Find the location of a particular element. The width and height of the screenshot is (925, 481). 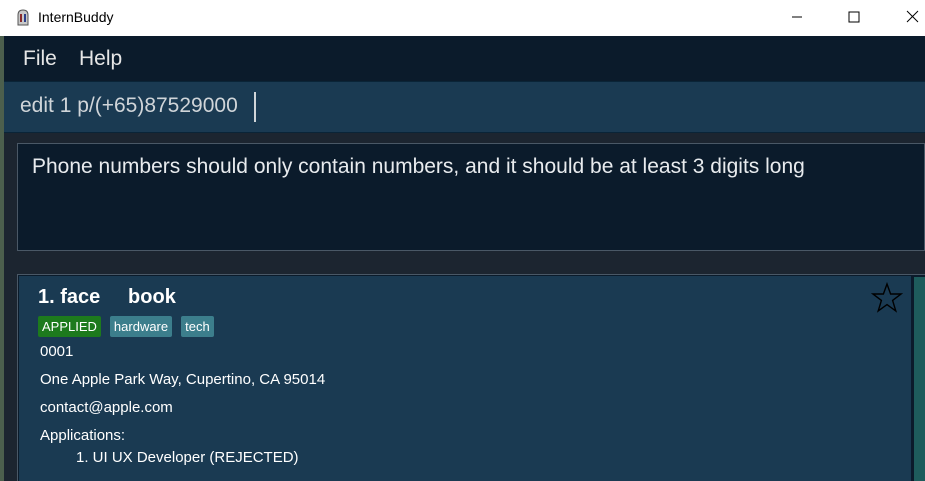

tag-hardware: hardware is located at coordinates (141, 326).